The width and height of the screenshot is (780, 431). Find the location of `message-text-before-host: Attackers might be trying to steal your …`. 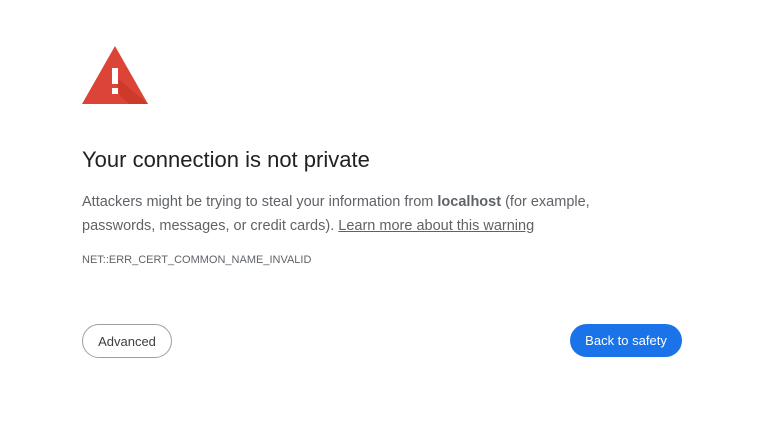

message-text-before-host: Attackers might be trying to steal your … is located at coordinates (260, 202).